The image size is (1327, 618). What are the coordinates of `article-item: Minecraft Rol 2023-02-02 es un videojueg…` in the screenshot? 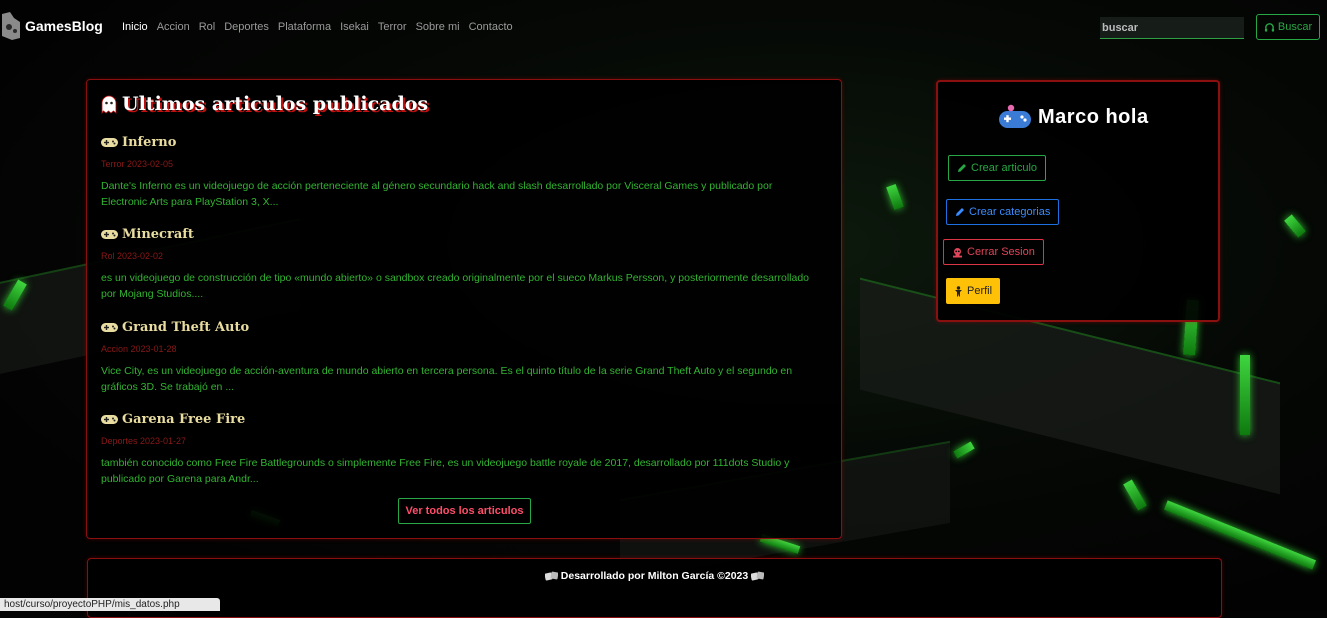 It's located at (461, 264).